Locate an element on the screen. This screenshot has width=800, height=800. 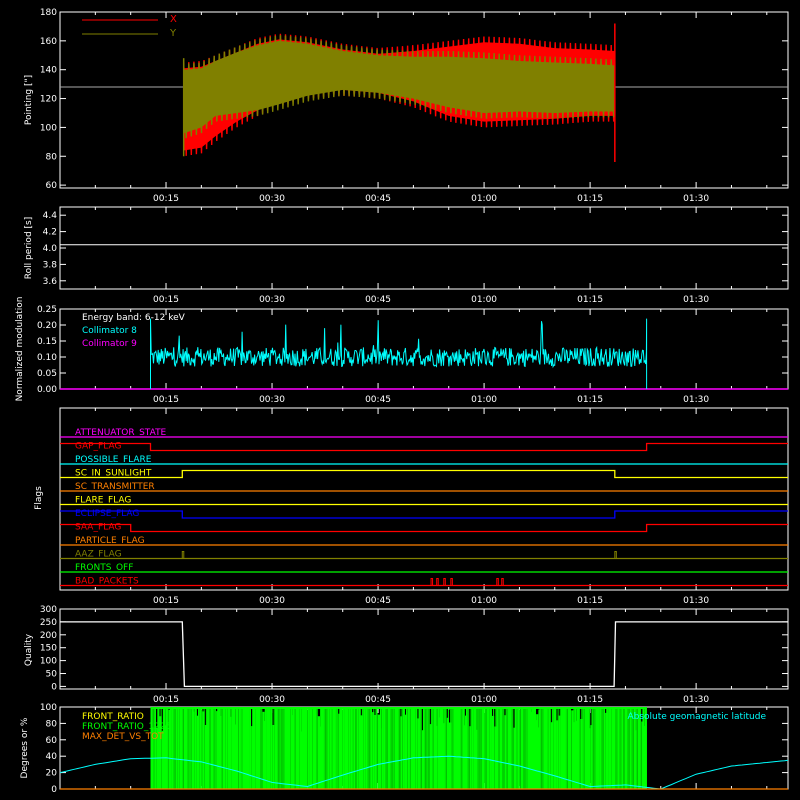
y-tick-label: 160 is located at coordinates (48, 42).